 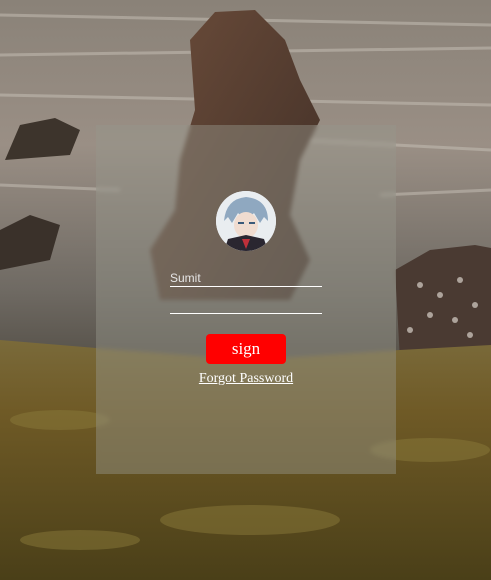 What do you see at coordinates (246, 349) in the screenshot?
I see `sign-button: sign` at bounding box center [246, 349].